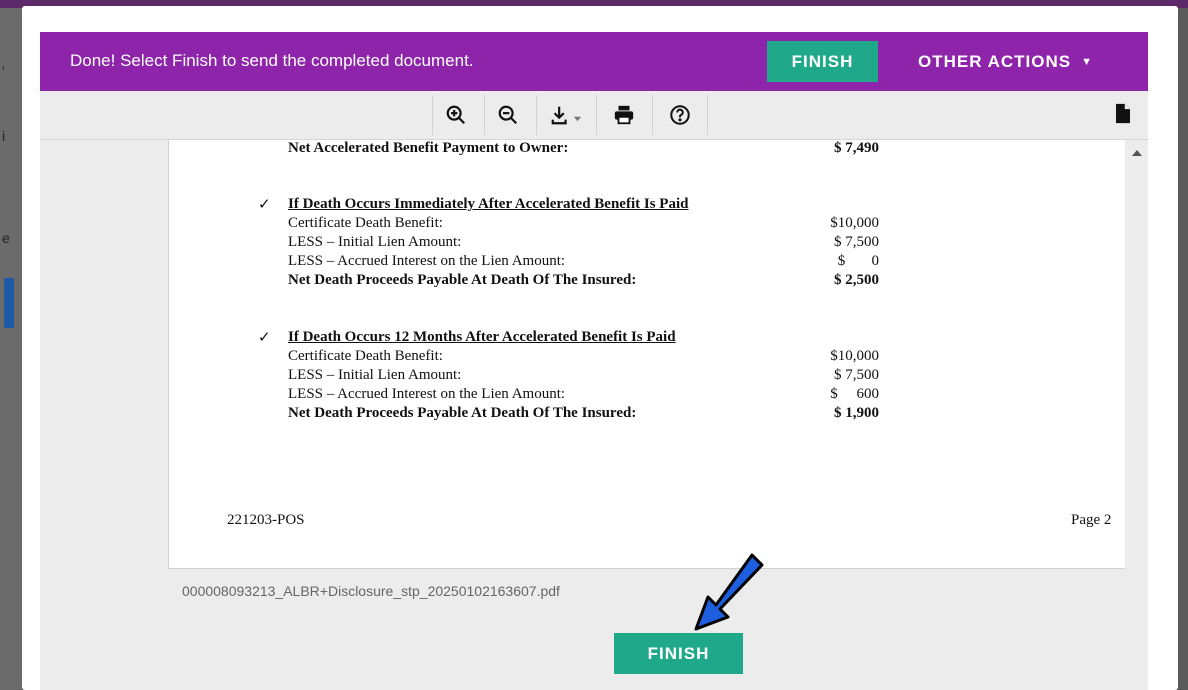 The width and height of the screenshot is (1188, 690). I want to click on other-actions-menu: OTHER ACTIONS ▼, so click(1005, 62).